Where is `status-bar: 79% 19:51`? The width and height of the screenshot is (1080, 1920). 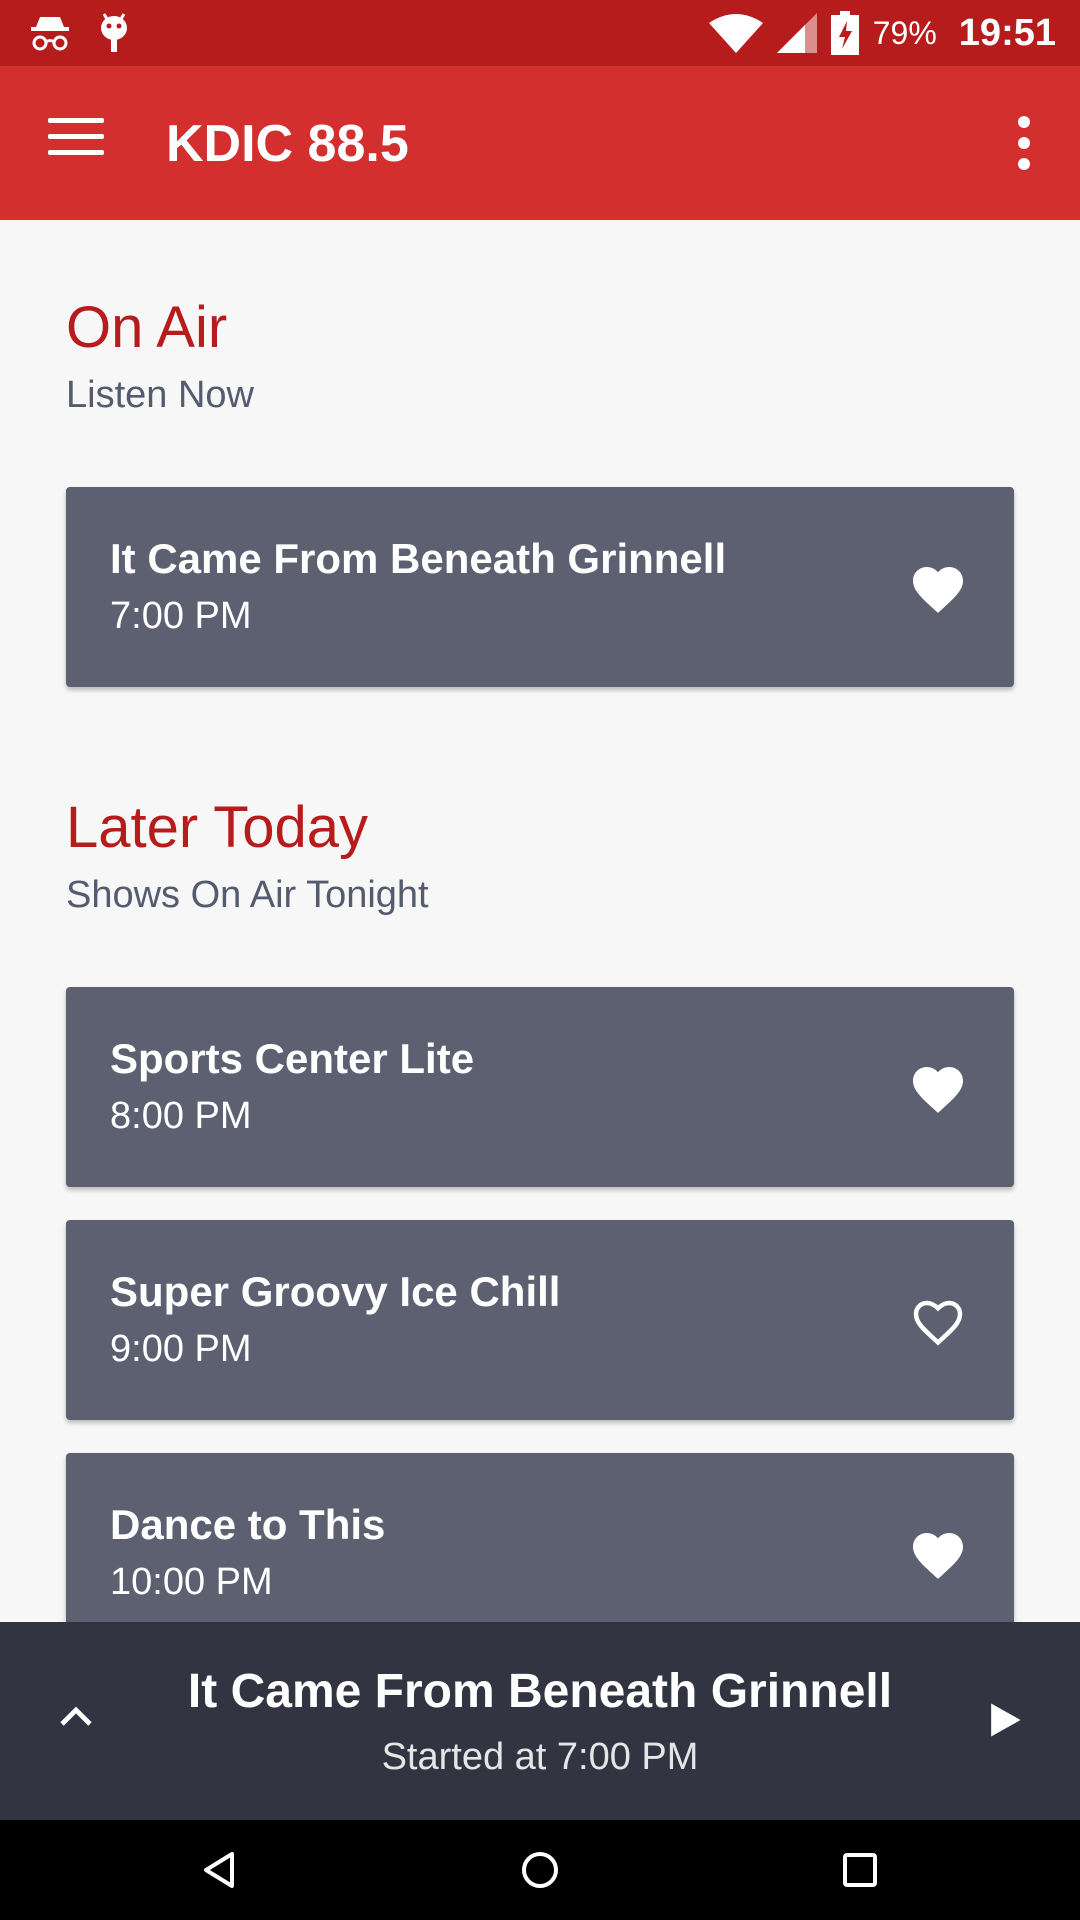 status-bar: 79% 19:51 is located at coordinates (540, 33).